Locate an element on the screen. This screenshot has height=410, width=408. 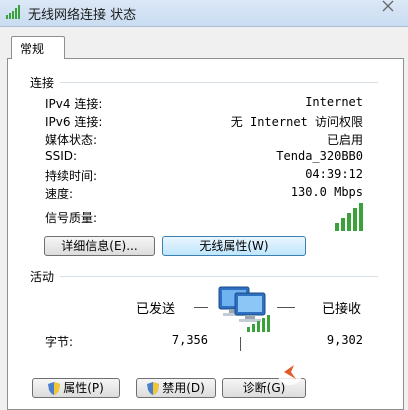
network-computer-icon is located at coordinates (244, 309).